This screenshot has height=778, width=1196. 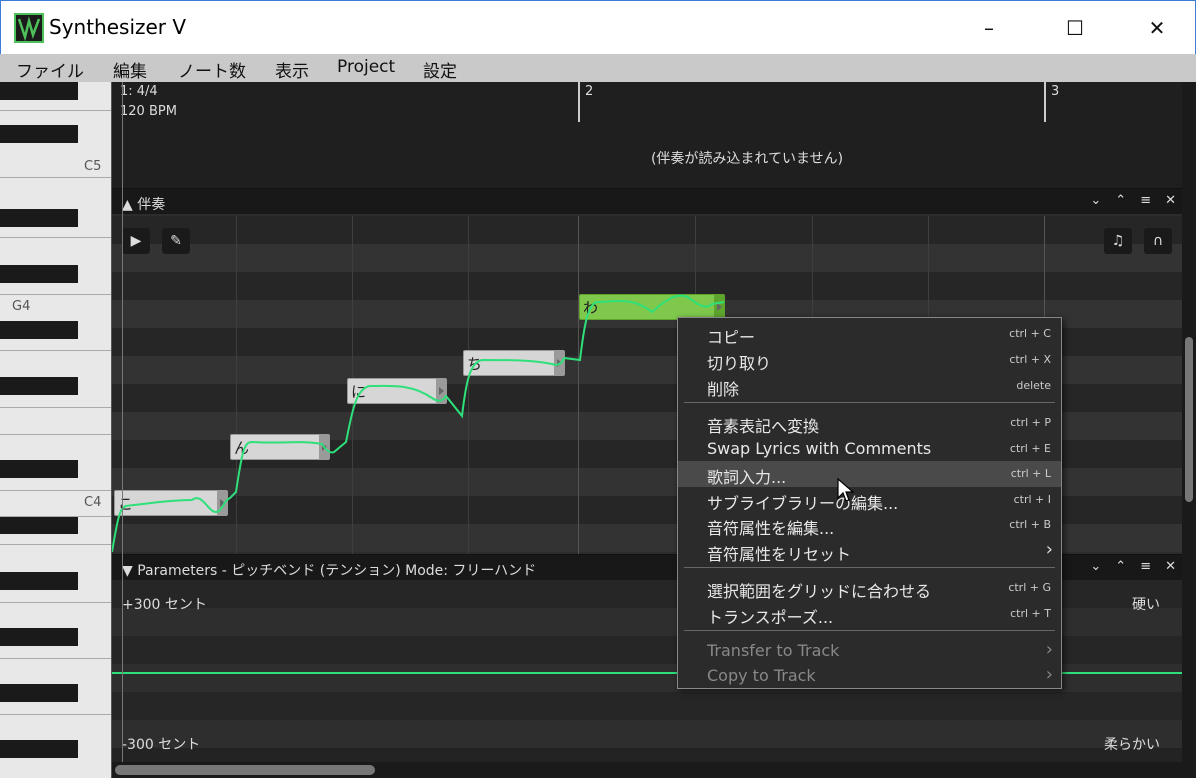 What do you see at coordinates (869, 651) in the screenshot?
I see `menu-item-transfer-to-track: Transfer to Track ›` at bounding box center [869, 651].